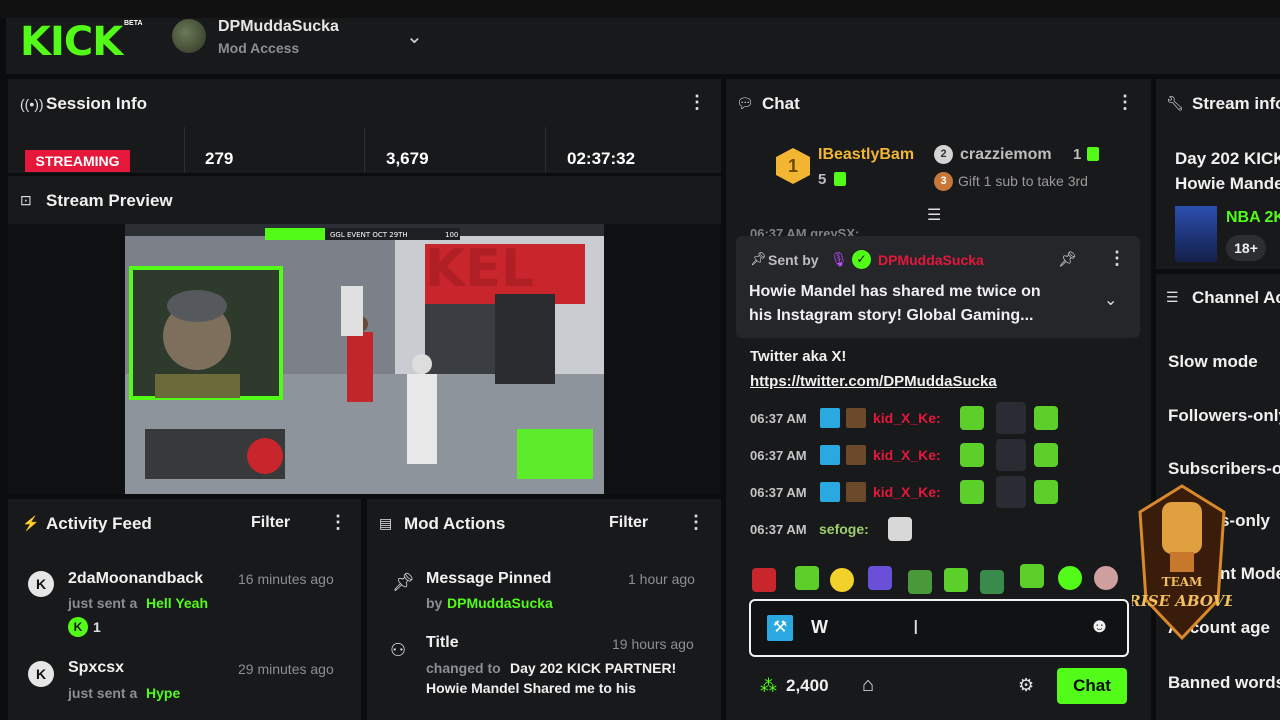 The width and height of the screenshot is (1280, 720). Describe the element at coordinates (500, 603) in the screenshot. I see `mod-by-user: DPMuddaSucka` at that location.